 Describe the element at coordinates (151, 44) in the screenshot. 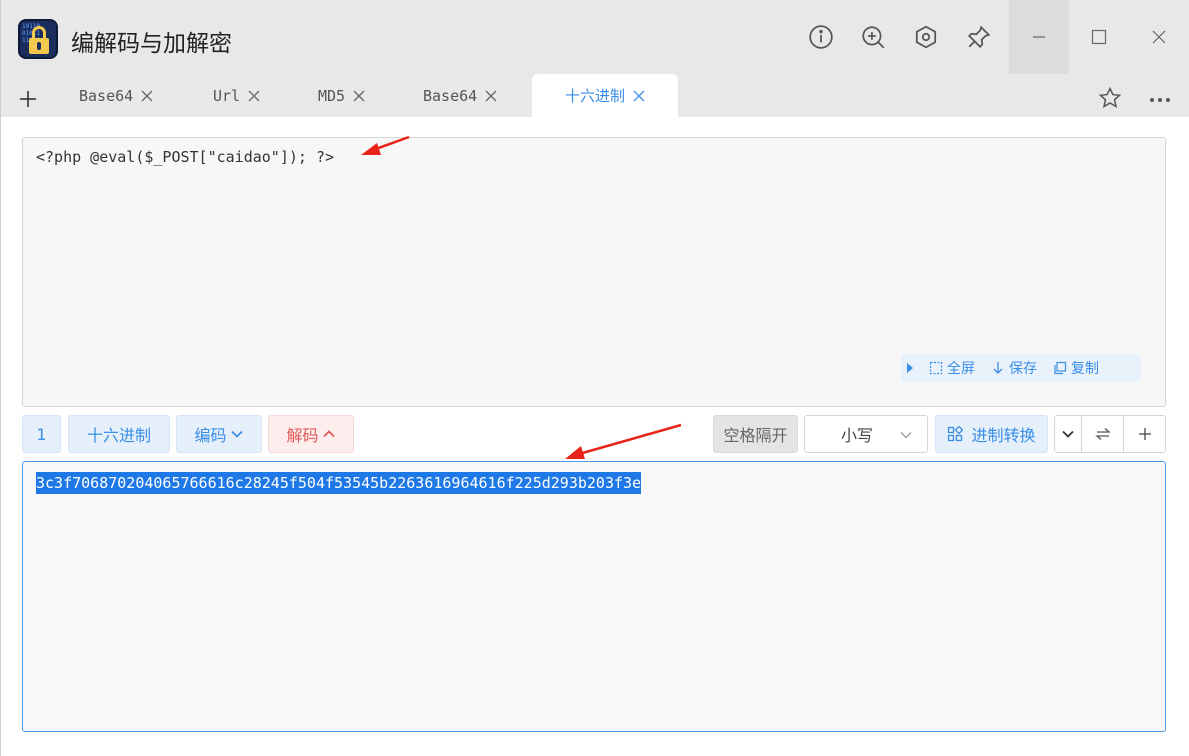

I see `app-title: 编解码与加解密` at that location.